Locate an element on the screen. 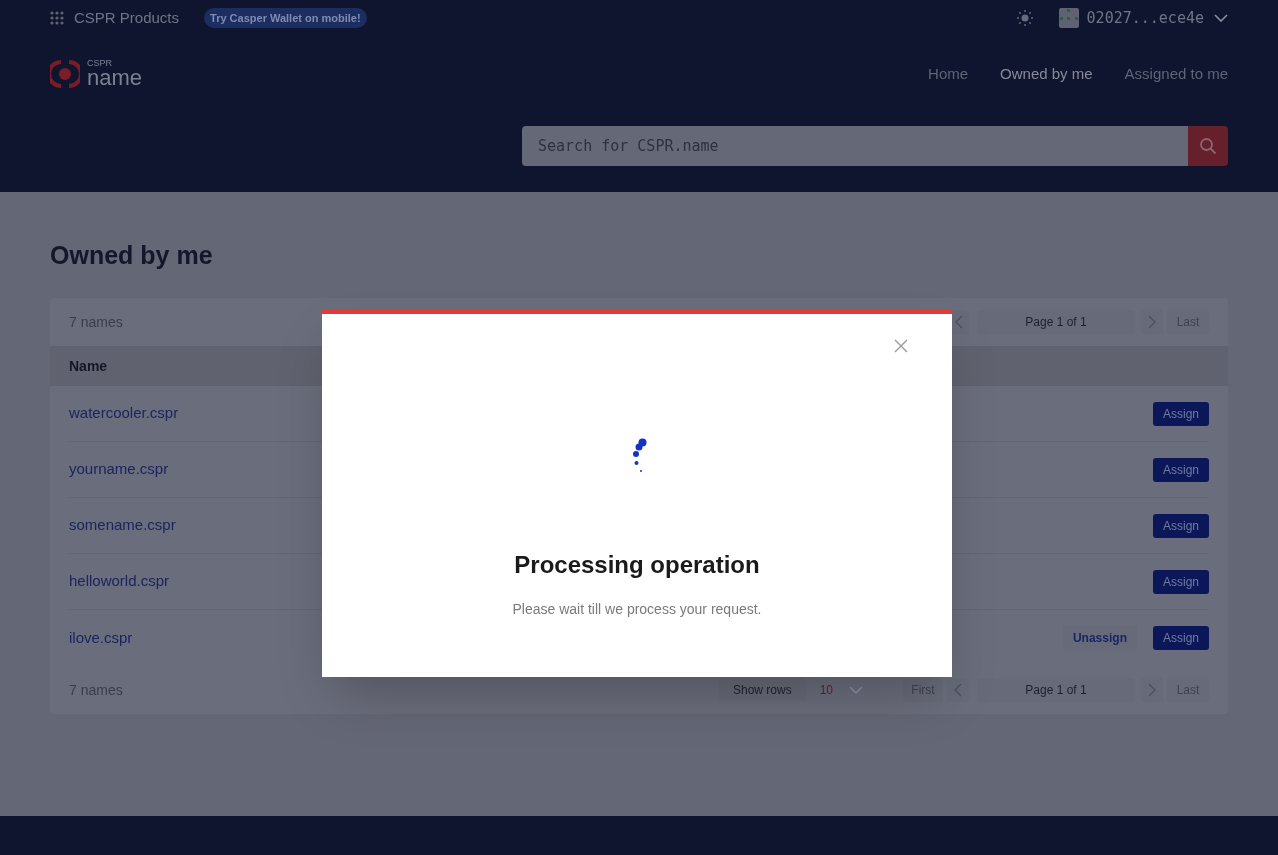  page-title: Owned by me is located at coordinates (132, 255).